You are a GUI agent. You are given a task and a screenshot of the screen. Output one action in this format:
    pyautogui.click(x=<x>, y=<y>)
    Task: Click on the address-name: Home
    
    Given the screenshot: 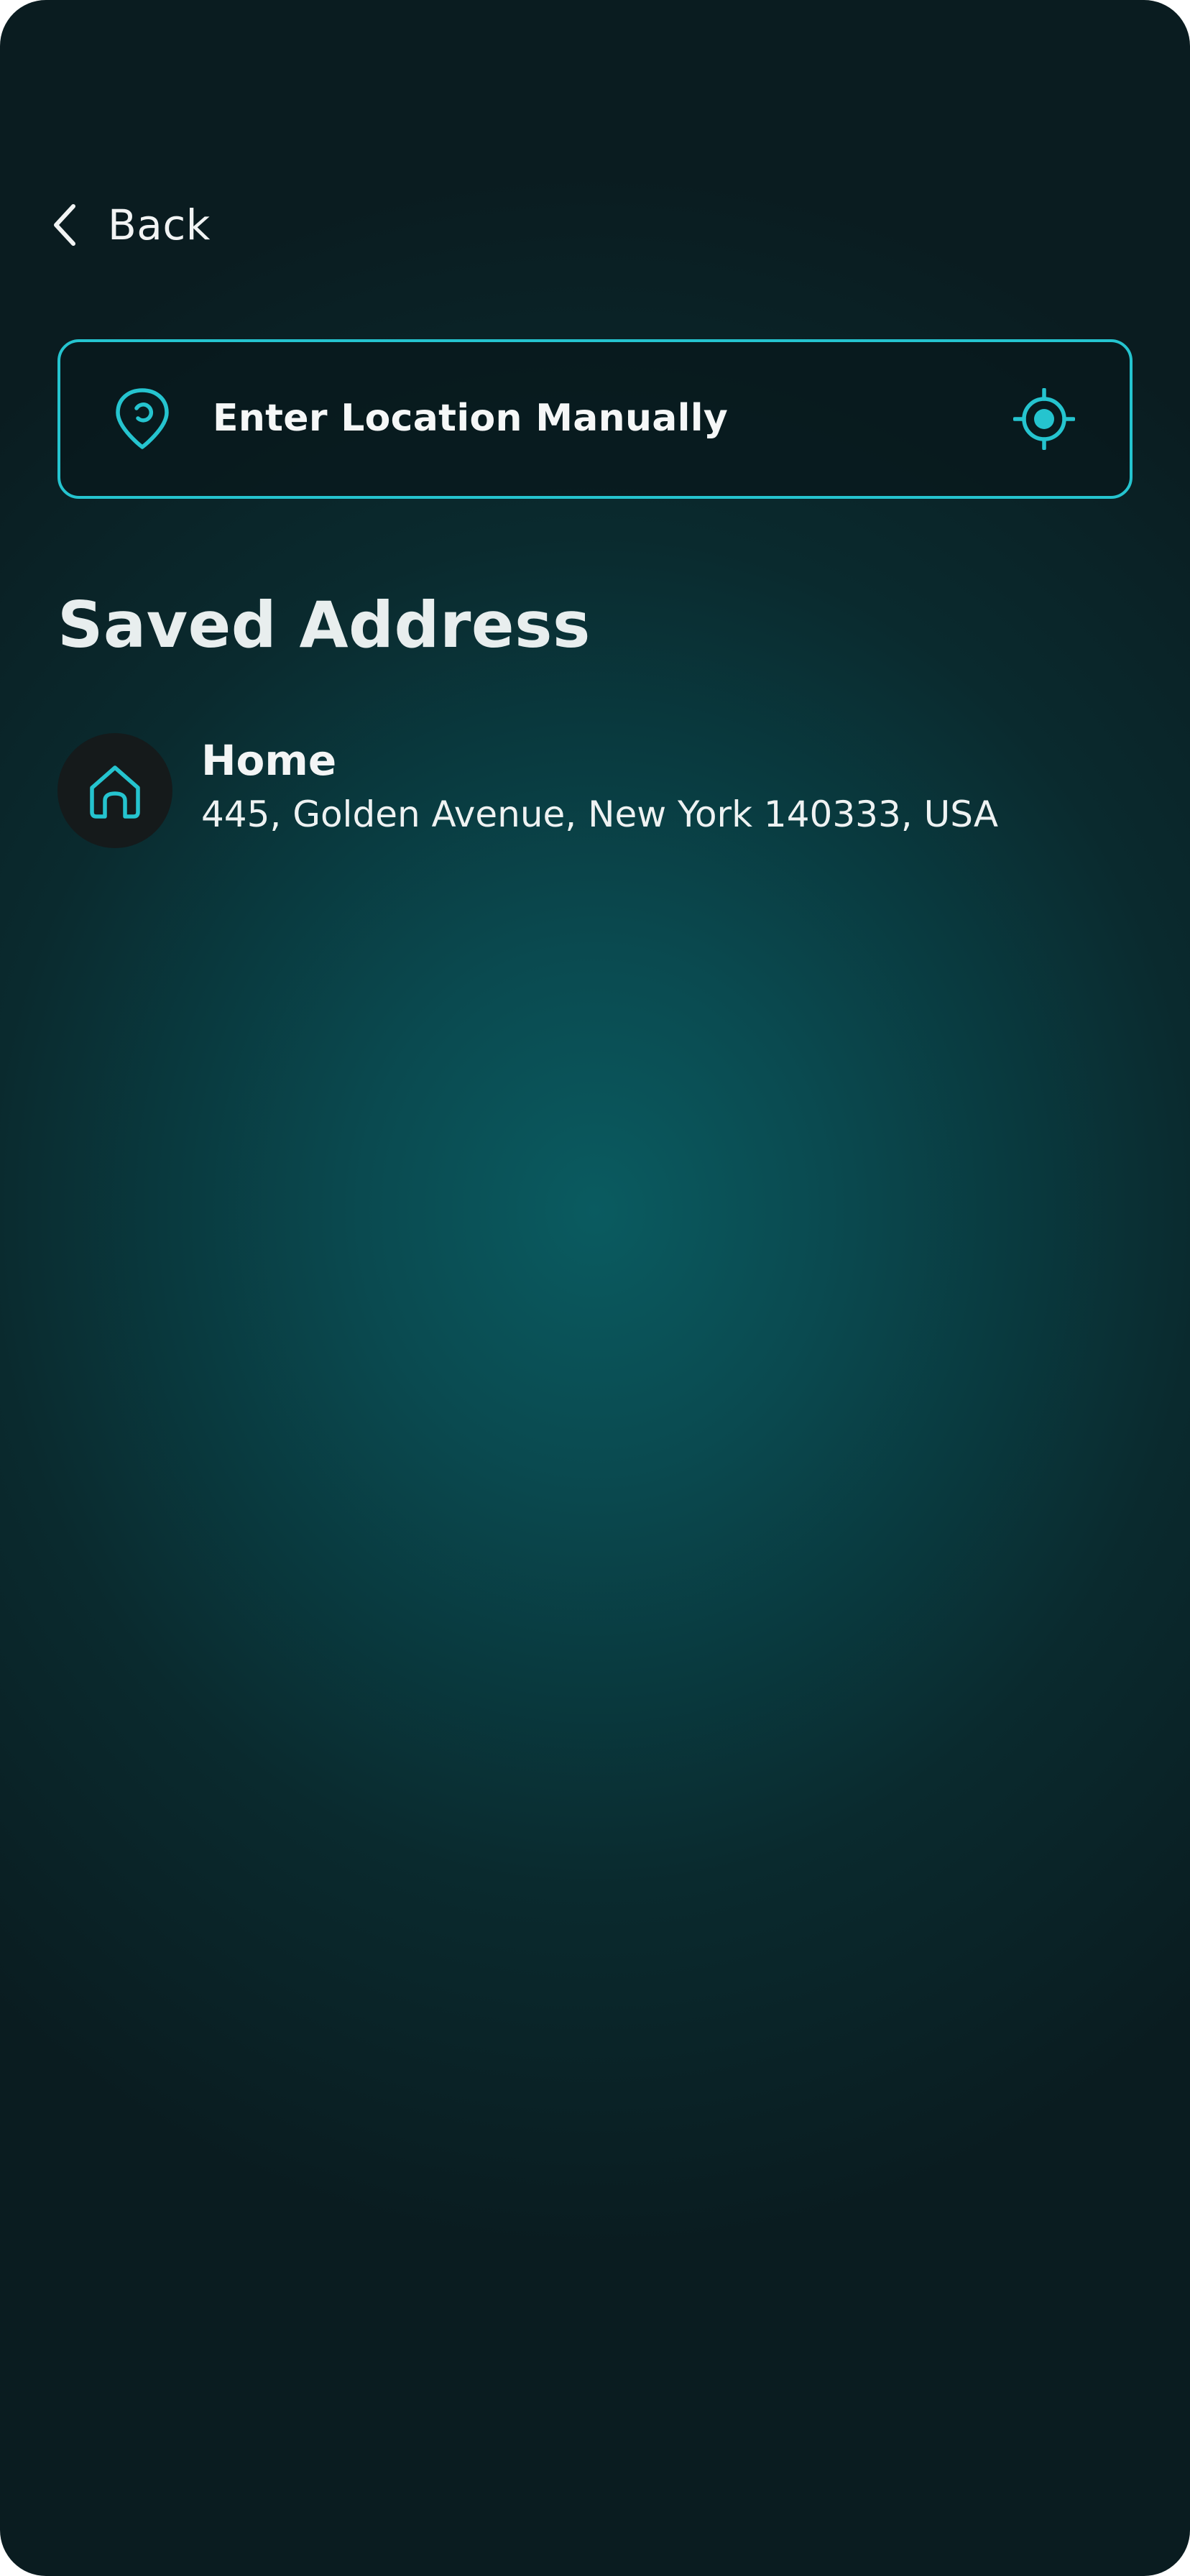 What is the action you would take?
    pyautogui.click(x=269, y=760)
    